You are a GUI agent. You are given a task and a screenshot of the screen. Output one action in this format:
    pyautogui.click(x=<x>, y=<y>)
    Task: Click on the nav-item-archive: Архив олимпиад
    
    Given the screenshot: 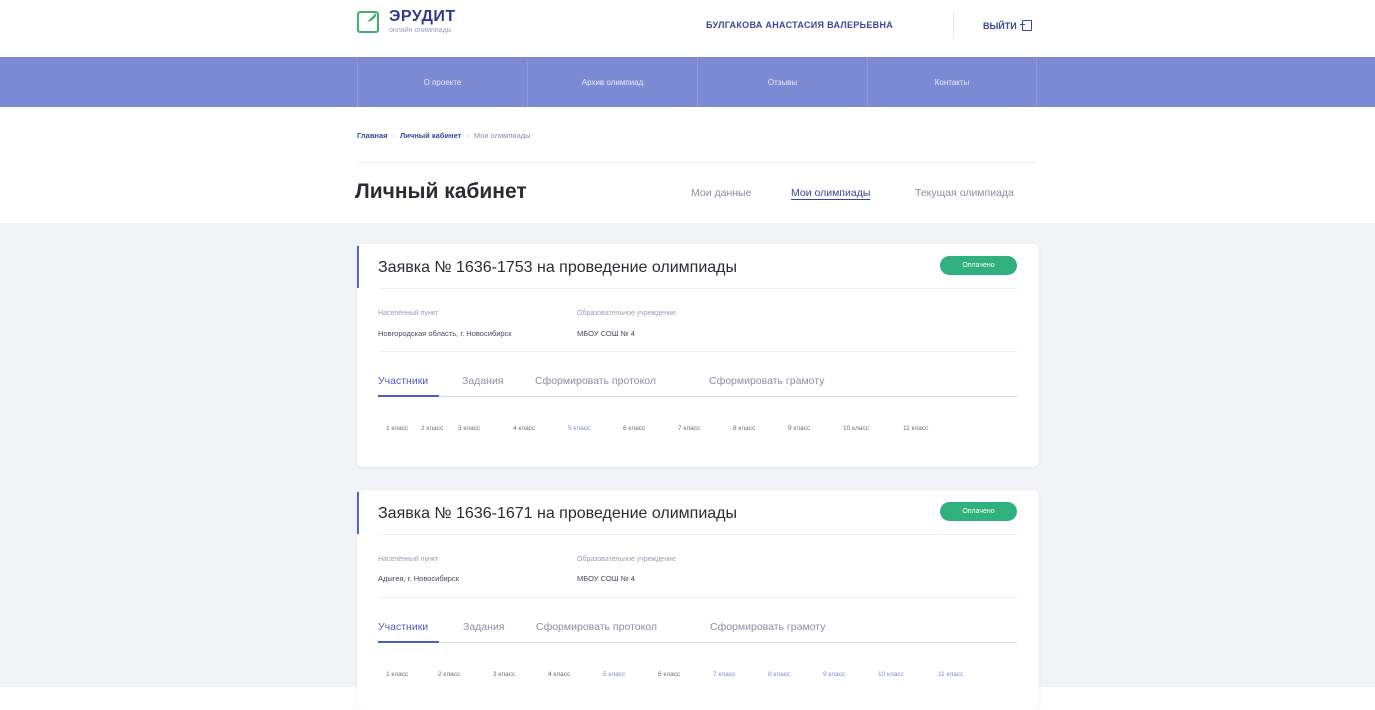 What is the action you would take?
    pyautogui.click(x=612, y=82)
    